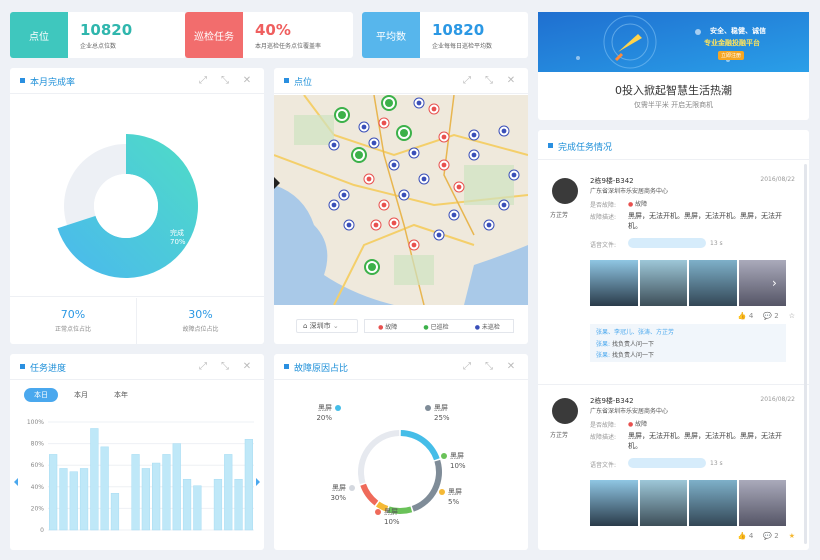 This screenshot has width=820, height=560. Describe the element at coordinates (121, 395) in the screenshot. I see `tab-year: 本年` at that location.